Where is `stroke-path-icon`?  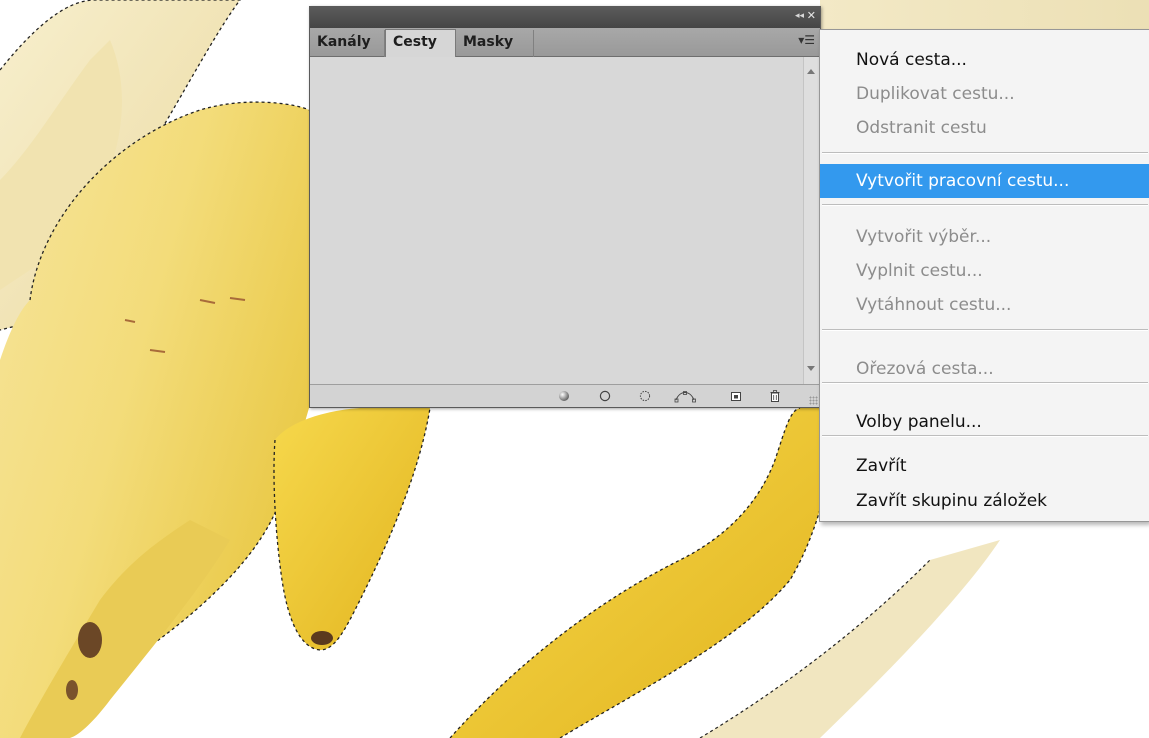
stroke-path-icon is located at coordinates (605, 396).